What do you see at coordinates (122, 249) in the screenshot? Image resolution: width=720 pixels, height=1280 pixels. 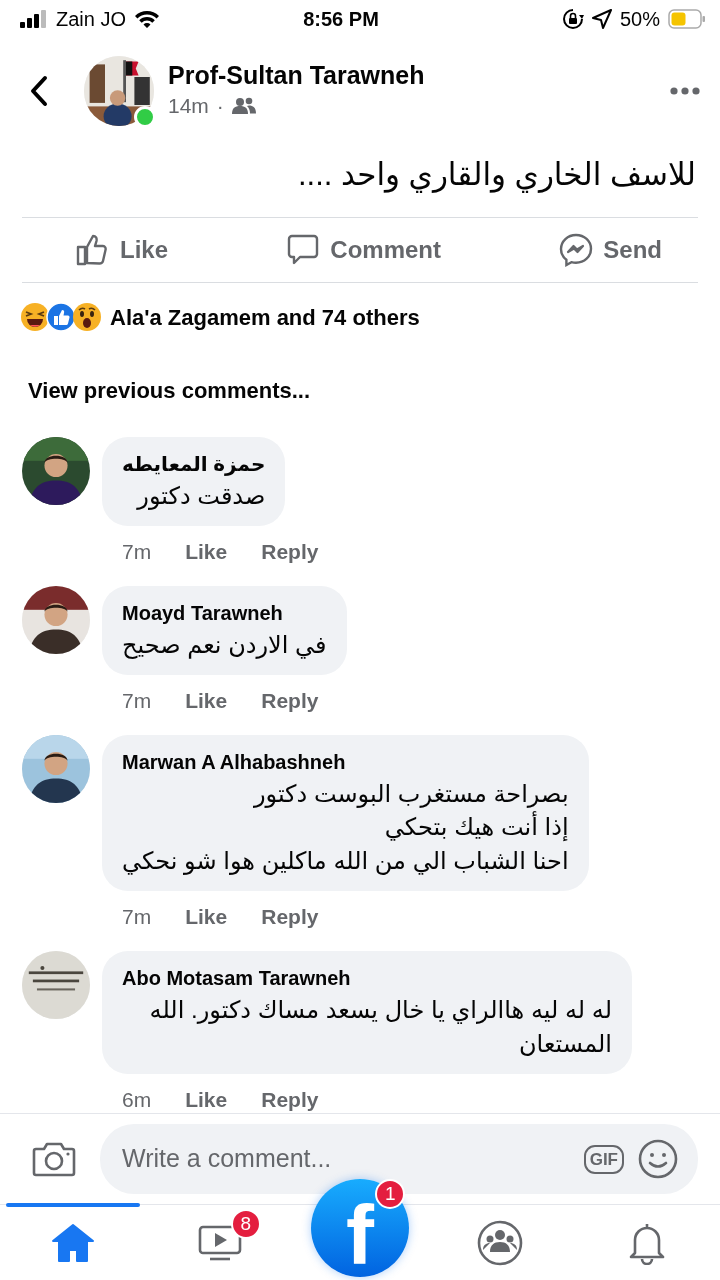 I see `like-button: Like` at bounding box center [122, 249].